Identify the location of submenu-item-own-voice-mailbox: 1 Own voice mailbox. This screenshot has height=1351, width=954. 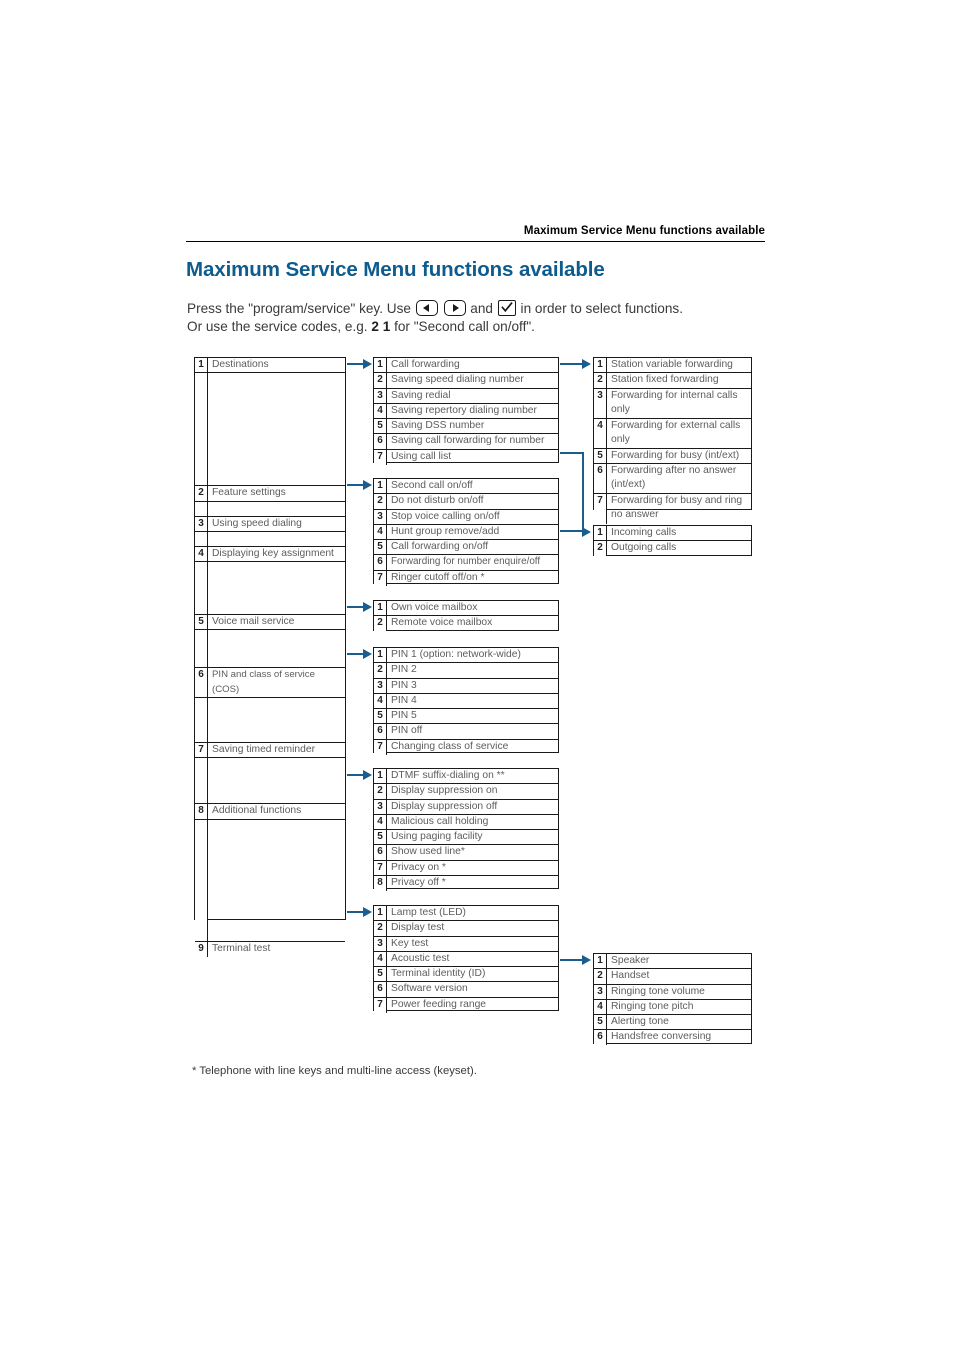
(466, 609).